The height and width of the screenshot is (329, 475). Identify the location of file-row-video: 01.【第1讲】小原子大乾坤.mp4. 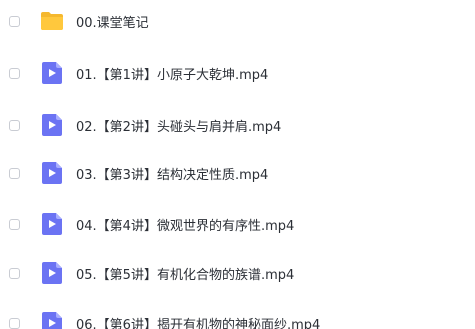
(237, 73).